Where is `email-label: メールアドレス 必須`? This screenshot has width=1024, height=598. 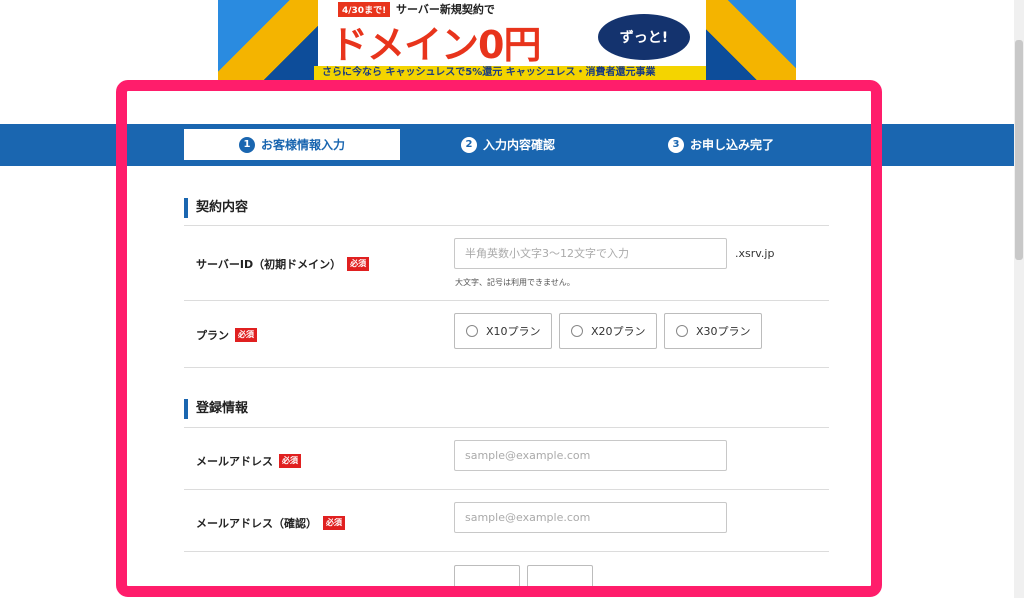
email-label: メールアドレス 必須 is located at coordinates (248, 461).